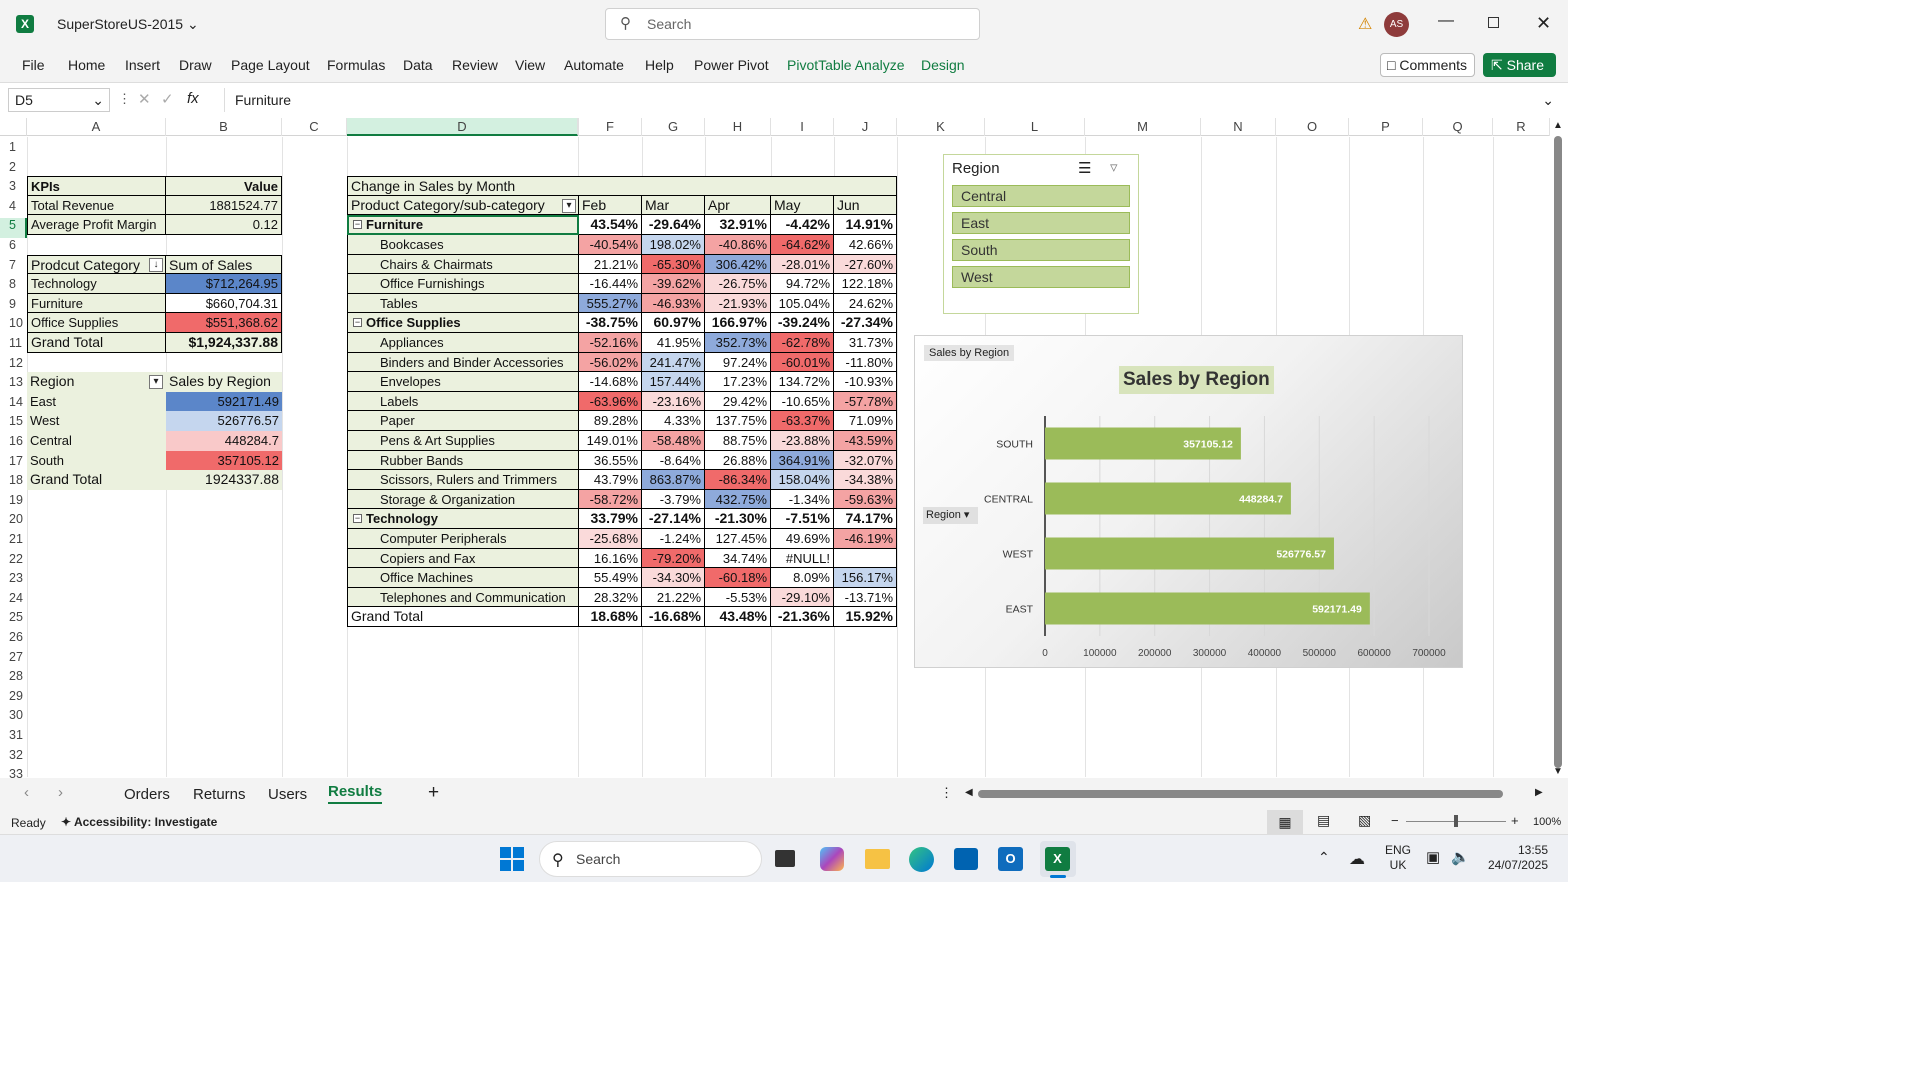 The width and height of the screenshot is (1920, 1080). I want to click on horizontal-scroll-thumb, so click(1240, 794).